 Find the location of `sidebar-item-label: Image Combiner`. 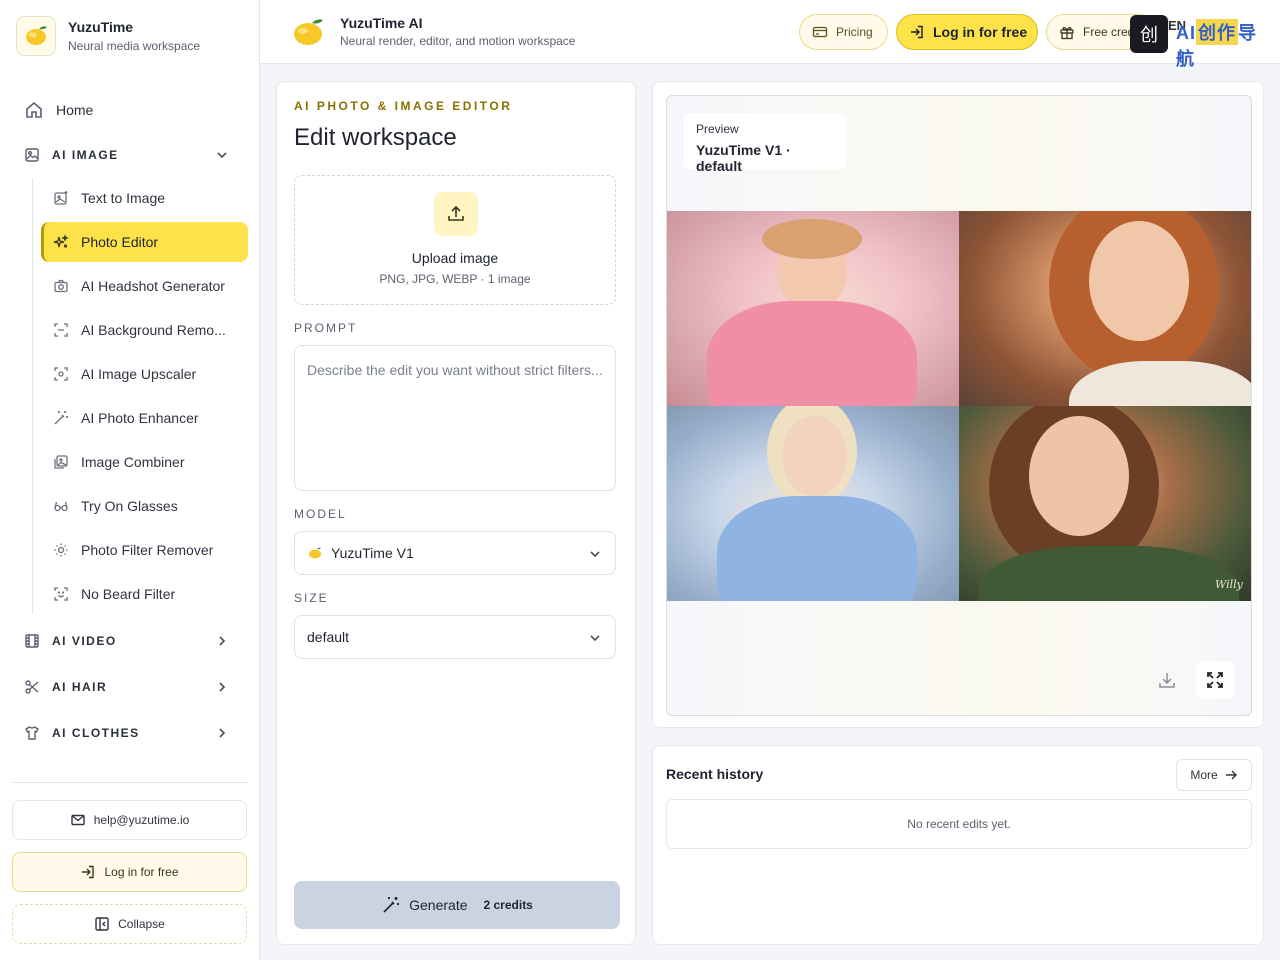

sidebar-item-label: Image Combiner is located at coordinates (133, 462).